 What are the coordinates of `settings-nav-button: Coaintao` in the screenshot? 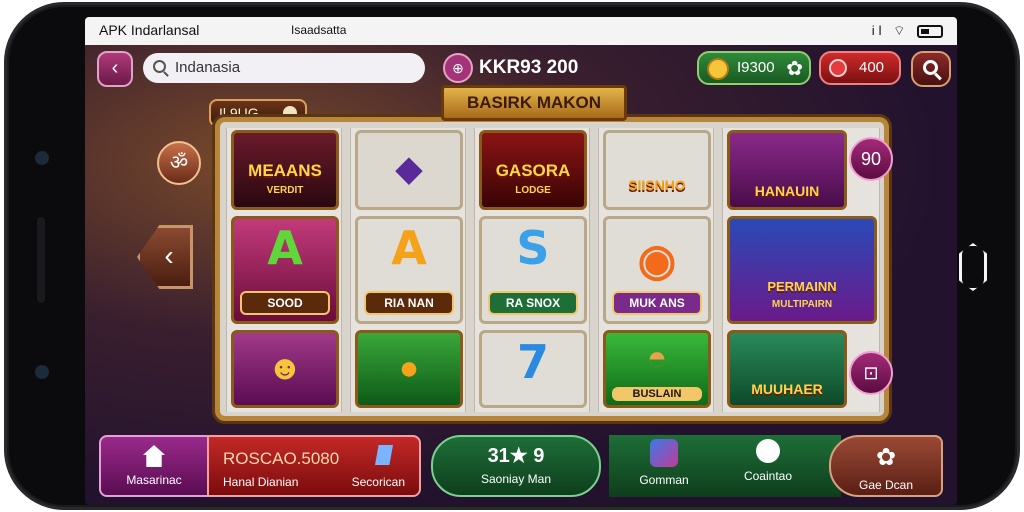 It's located at (768, 461).